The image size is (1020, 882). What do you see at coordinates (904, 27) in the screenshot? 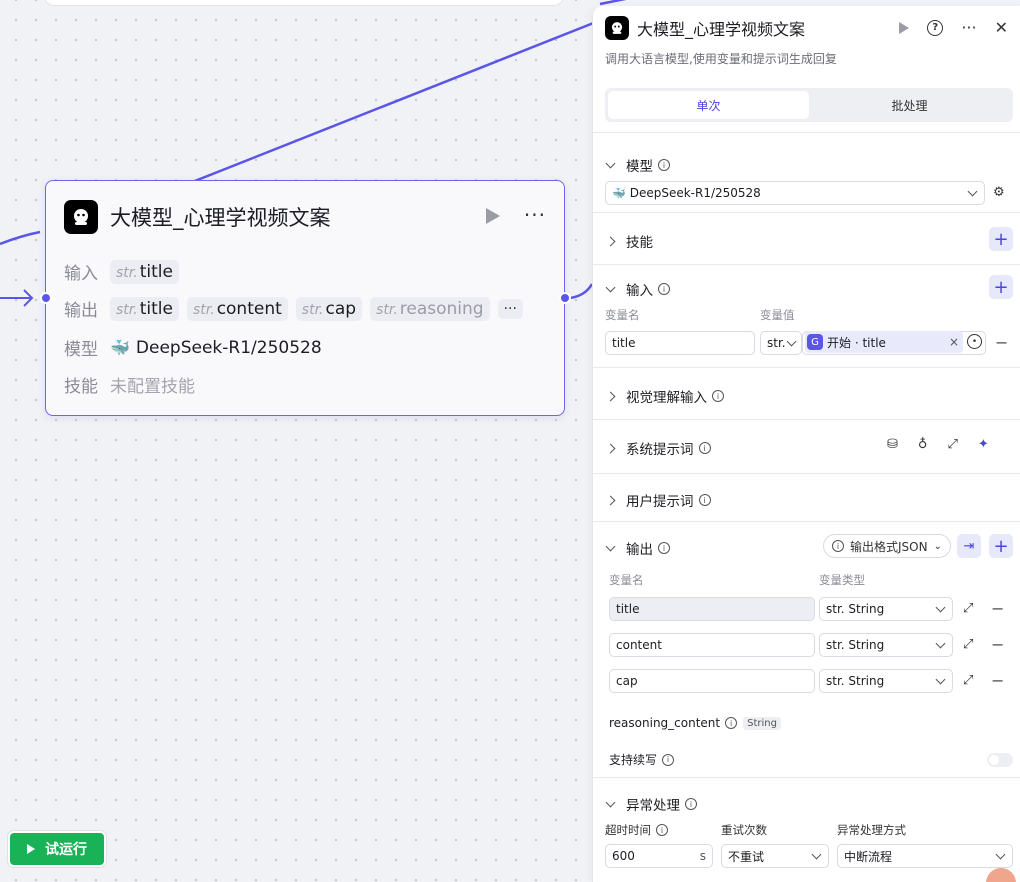
I see `run-node-icon` at bounding box center [904, 27].